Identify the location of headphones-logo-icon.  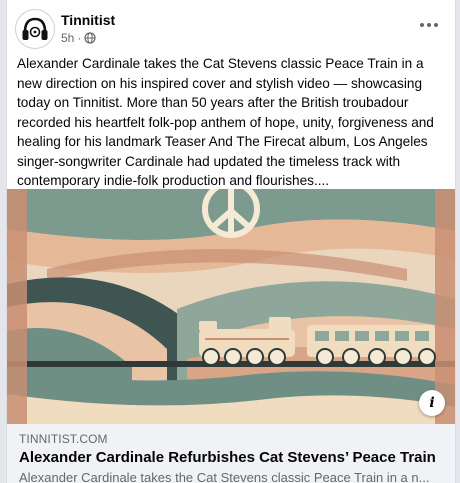
(35, 28).